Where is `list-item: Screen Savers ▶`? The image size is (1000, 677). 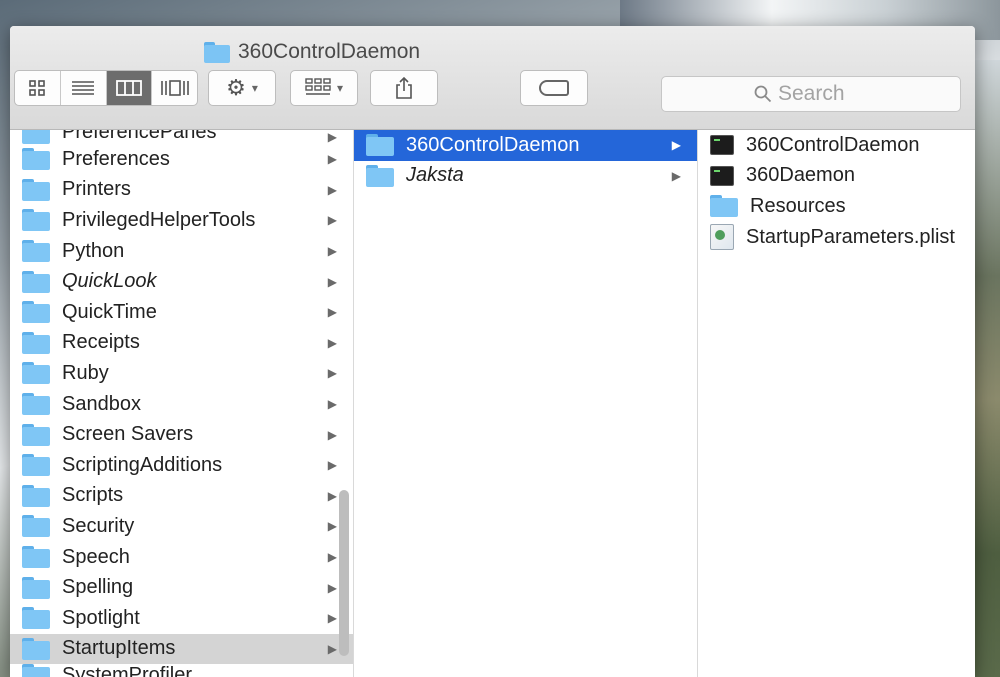
list-item: Screen Savers ▶ is located at coordinates (181, 434).